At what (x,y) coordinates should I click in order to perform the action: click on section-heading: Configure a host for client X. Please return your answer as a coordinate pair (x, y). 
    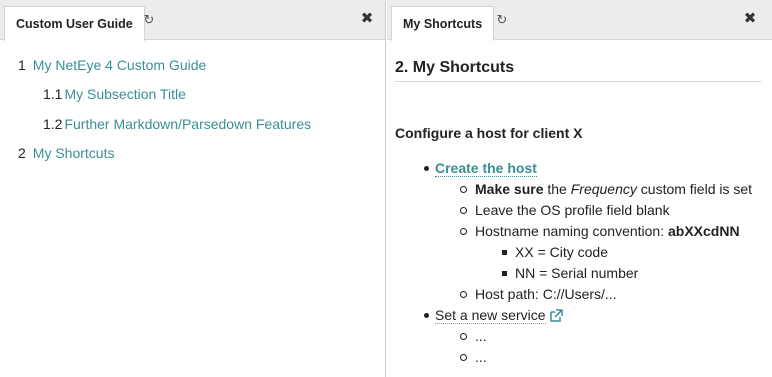
    Looking at the image, I should click on (489, 133).